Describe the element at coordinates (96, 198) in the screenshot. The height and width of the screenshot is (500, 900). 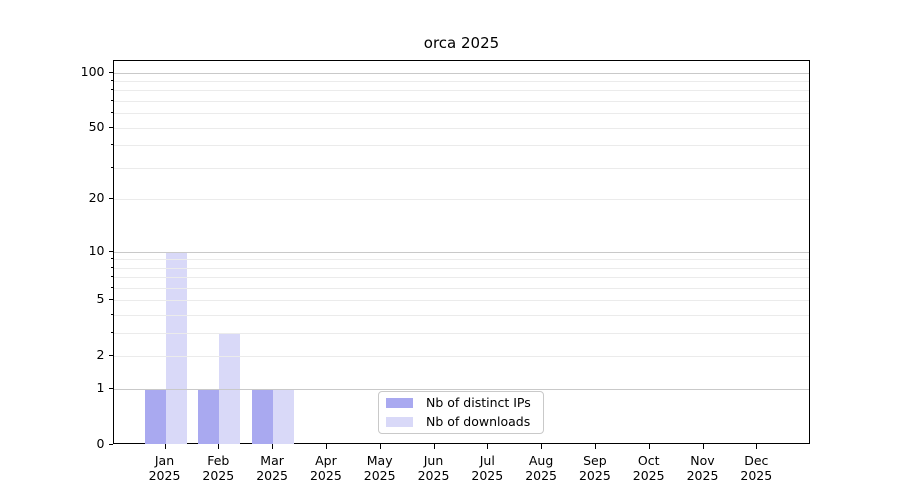
I see `y-tick-label: 20` at that location.